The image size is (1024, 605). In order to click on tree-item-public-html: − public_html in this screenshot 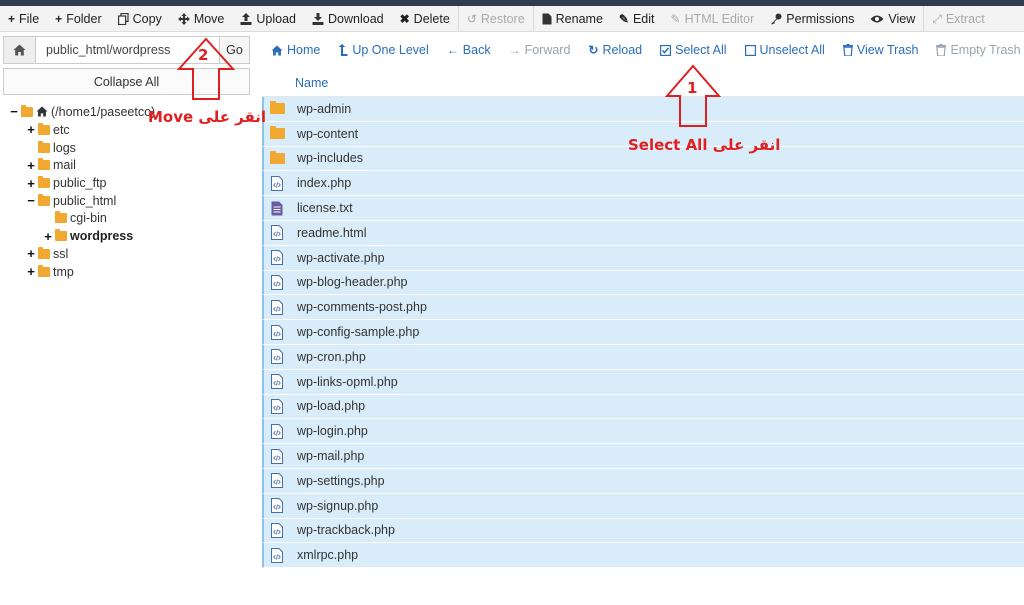, I will do `click(71, 200)`.